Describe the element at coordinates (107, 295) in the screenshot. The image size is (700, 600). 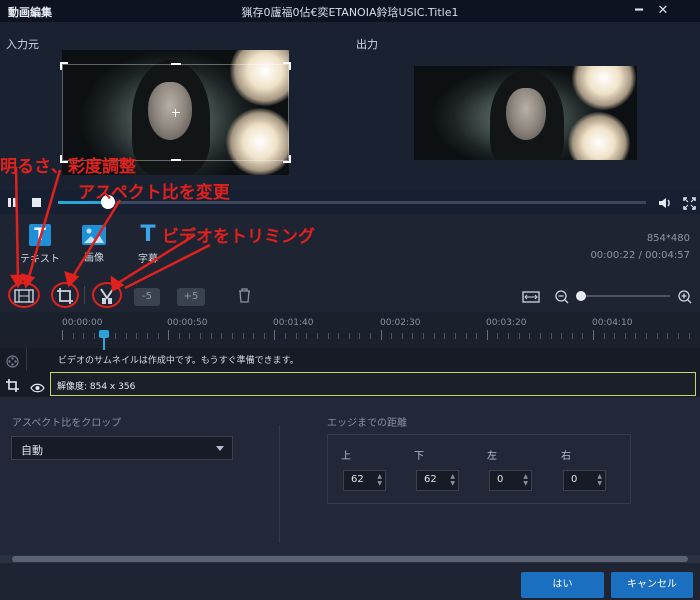
I see `annotation-circle-trim` at that location.